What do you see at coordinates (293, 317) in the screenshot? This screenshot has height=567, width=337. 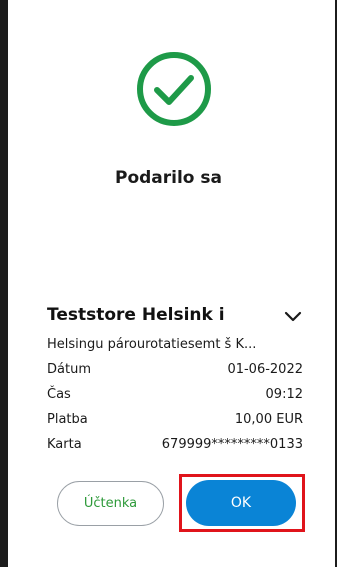 I see `chevron-down-icon` at bounding box center [293, 317].